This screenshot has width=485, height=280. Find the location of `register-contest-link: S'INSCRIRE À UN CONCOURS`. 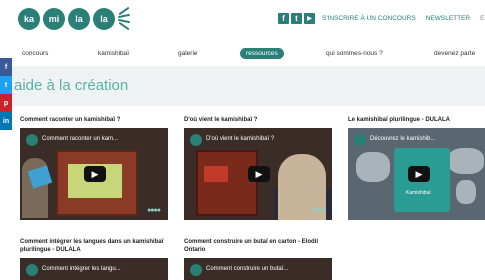

register-contest-link: S'INSCRIRE À UN CONCOURS is located at coordinates (369, 18).